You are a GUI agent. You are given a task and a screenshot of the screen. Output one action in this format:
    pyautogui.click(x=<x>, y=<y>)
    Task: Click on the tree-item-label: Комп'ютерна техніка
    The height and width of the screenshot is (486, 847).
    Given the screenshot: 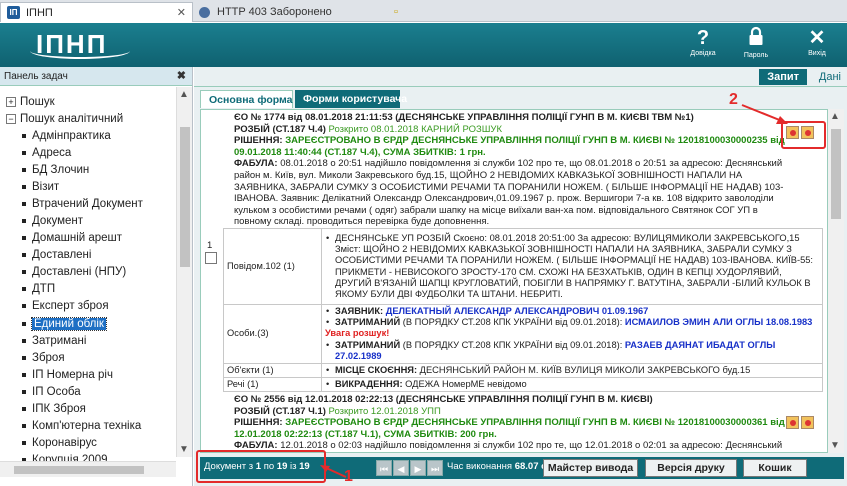 What is the action you would take?
    pyautogui.click(x=87, y=426)
    